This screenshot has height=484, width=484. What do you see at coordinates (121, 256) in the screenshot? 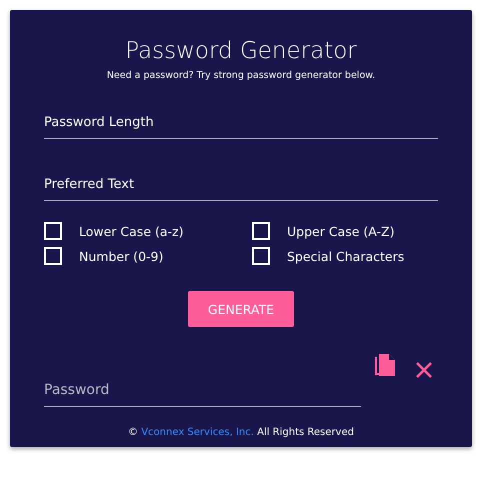
I see `checkbox-label: Number (0-9)` at bounding box center [121, 256].